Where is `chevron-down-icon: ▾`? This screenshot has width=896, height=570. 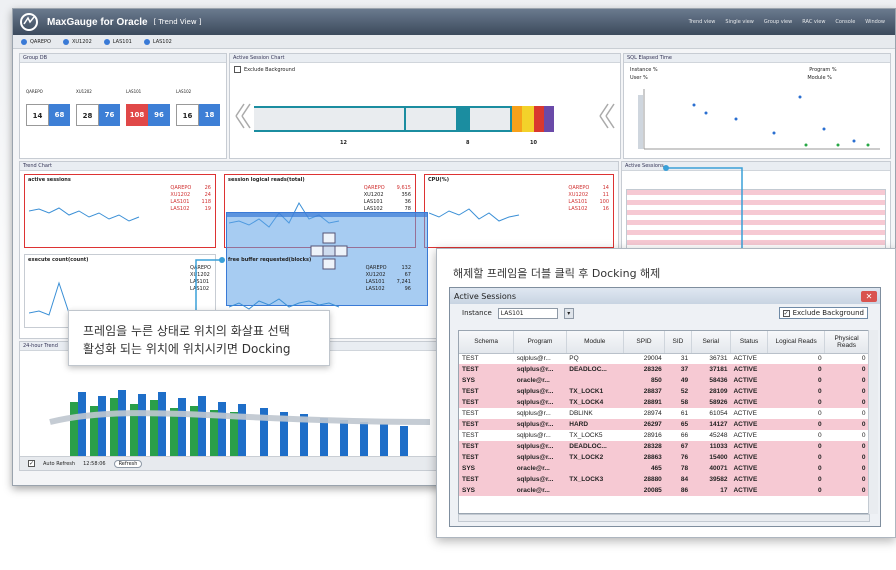 chevron-down-icon: ▾ is located at coordinates (568, 313).